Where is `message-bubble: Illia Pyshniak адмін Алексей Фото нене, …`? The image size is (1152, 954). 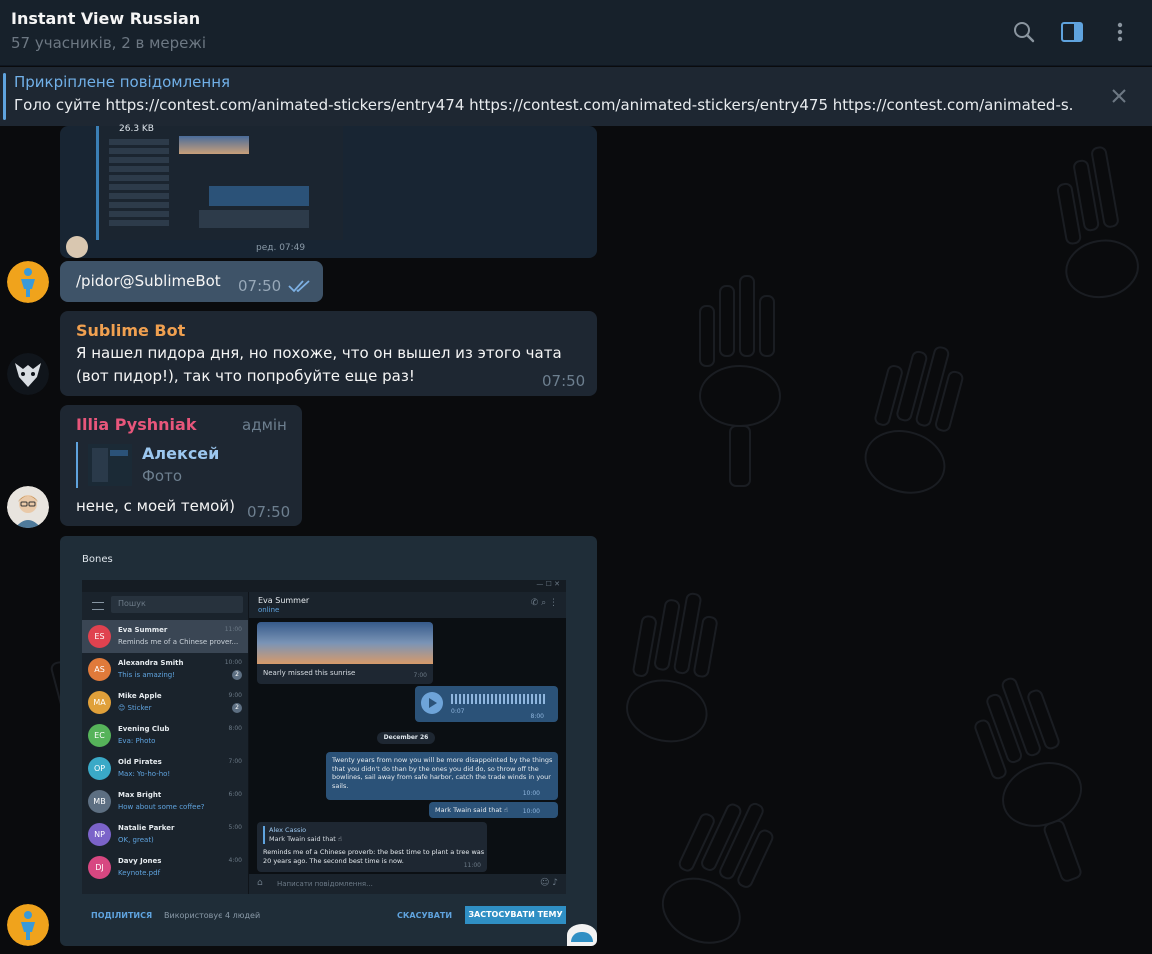 message-bubble: Illia Pyshniak адмін Алексей Фото нене, … is located at coordinates (181, 465).